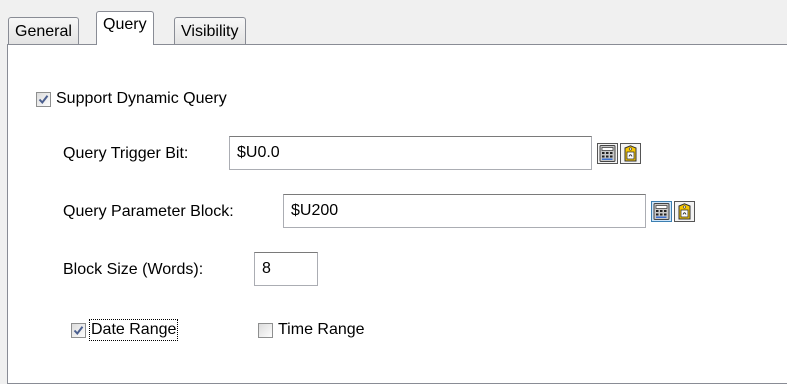  Describe the element at coordinates (43, 30) in the screenshot. I see `tab-general: General` at that location.